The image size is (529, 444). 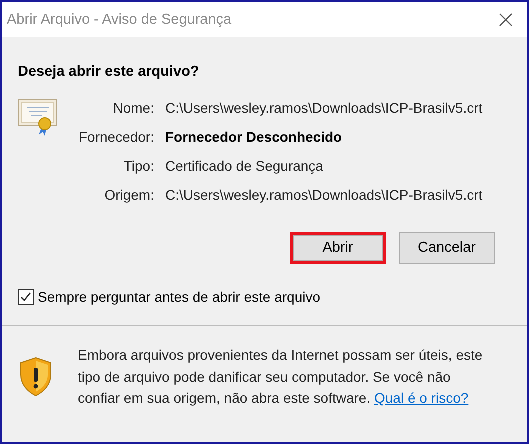 I want to click on open-button: Abrir, so click(x=338, y=248).